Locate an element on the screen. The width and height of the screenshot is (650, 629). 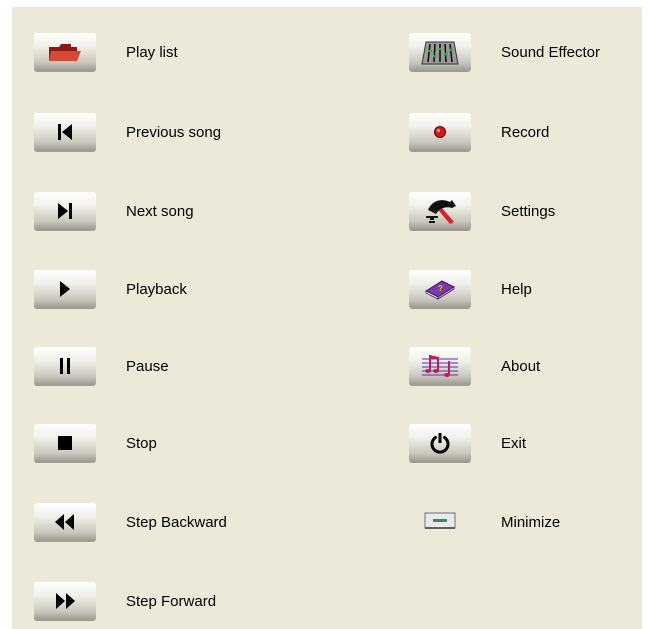
about-label: About is located at coordinates (521, 366).